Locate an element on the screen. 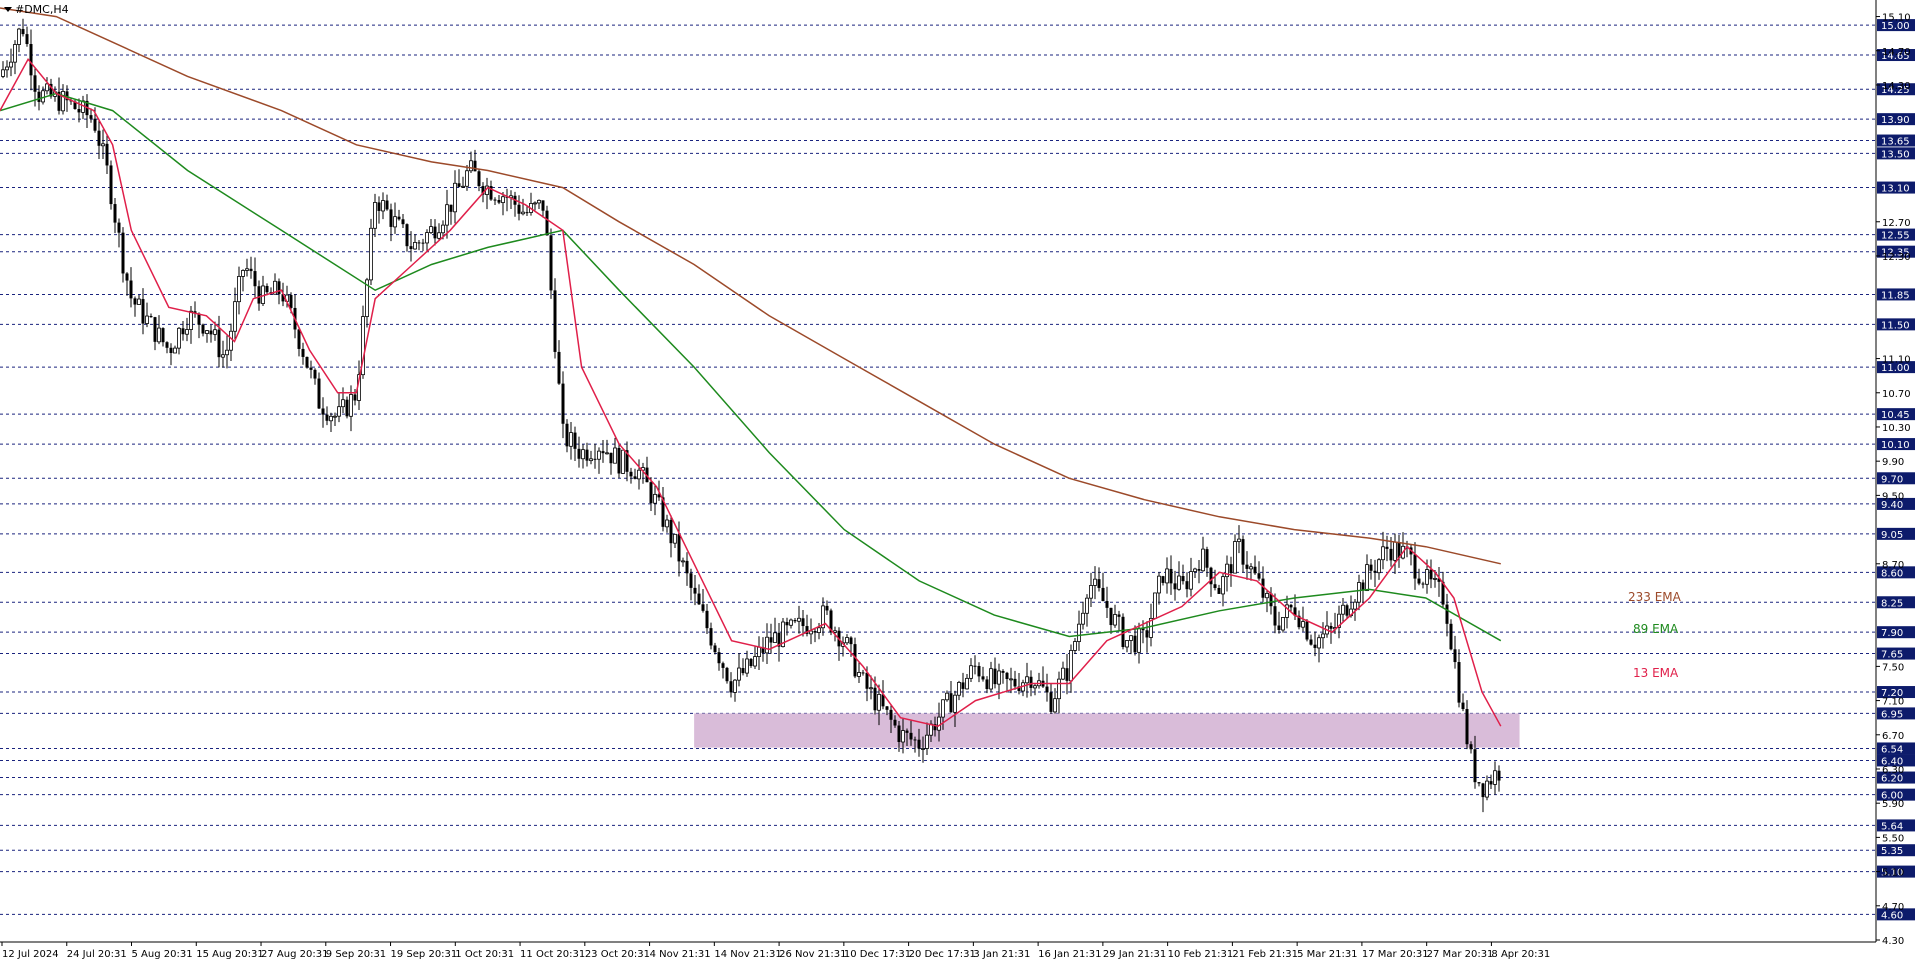 This screenshot has height=963, width=1916. y-tick-label: 12.70 is located at coordinates (1896, 223).